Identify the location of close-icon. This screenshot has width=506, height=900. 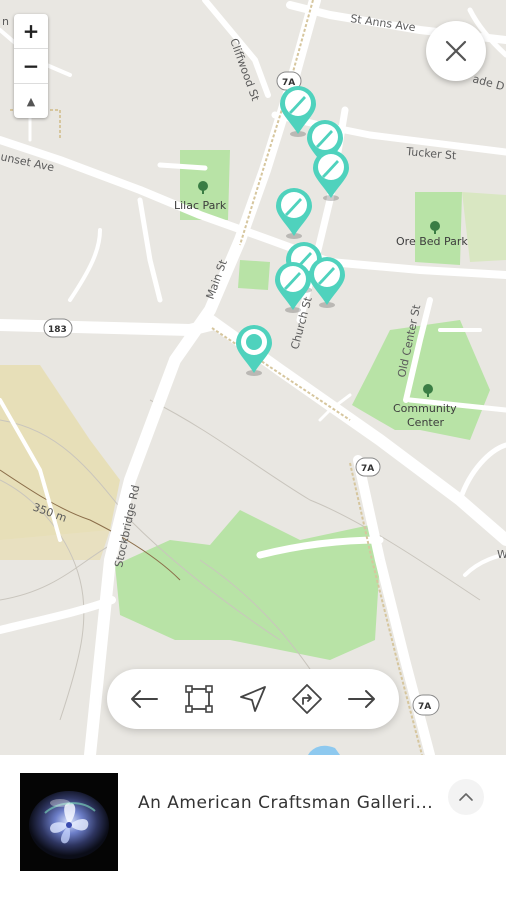
(456, 51).